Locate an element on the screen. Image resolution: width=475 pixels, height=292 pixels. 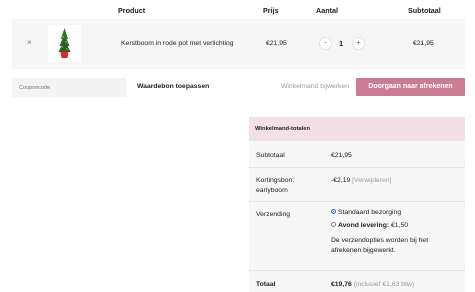
order-total: €19,76 (inclusief €1,63 btw) is located at coordinates (372, 284).